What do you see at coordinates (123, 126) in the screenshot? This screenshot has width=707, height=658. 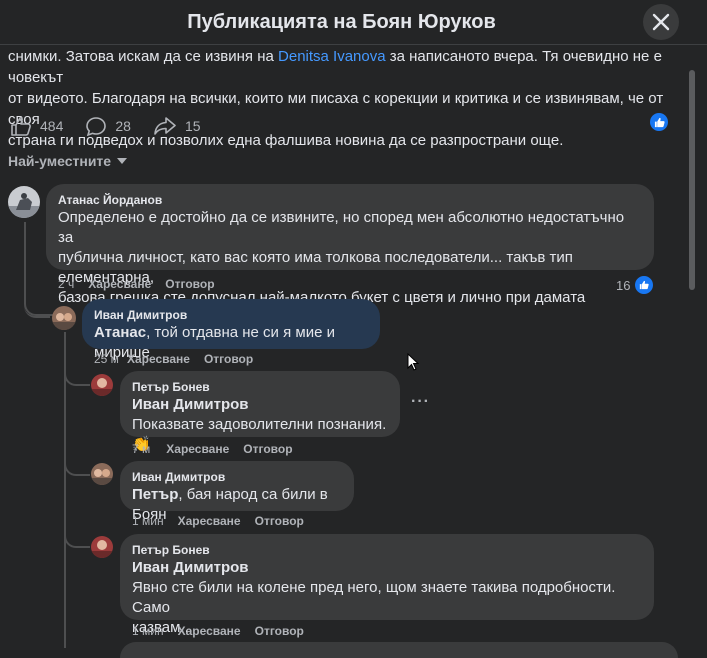 I see `comment-count: 28` at bounding box center [123, 126].